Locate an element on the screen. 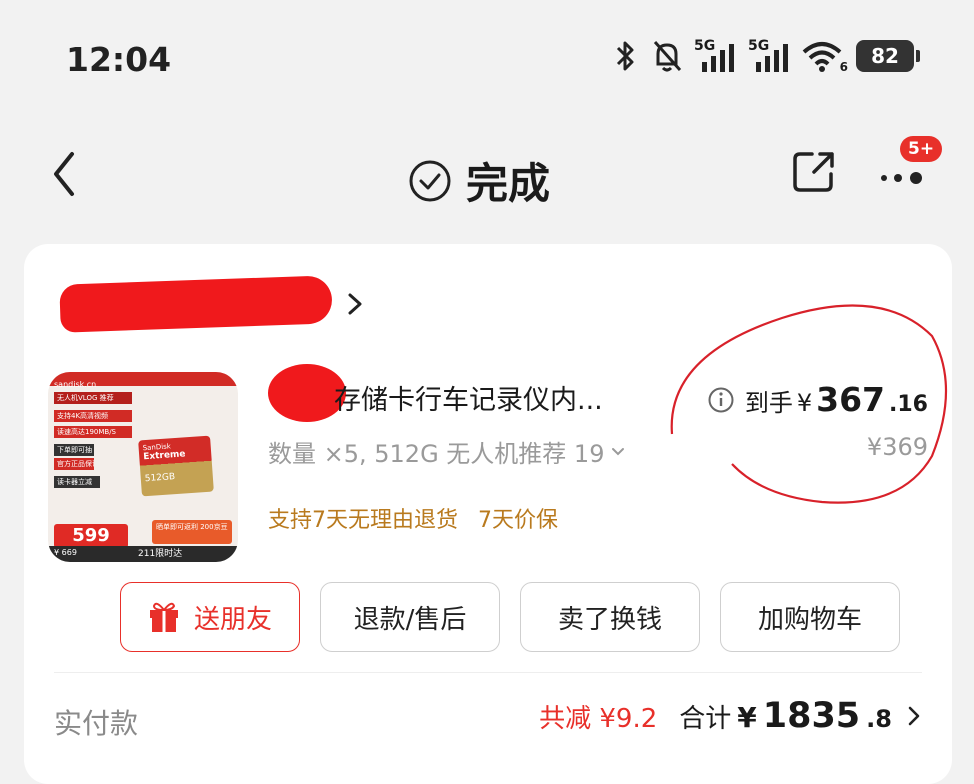 This screenshot has height=784, width=974. total-currency: ¥ is located at coordinates (747, 717).